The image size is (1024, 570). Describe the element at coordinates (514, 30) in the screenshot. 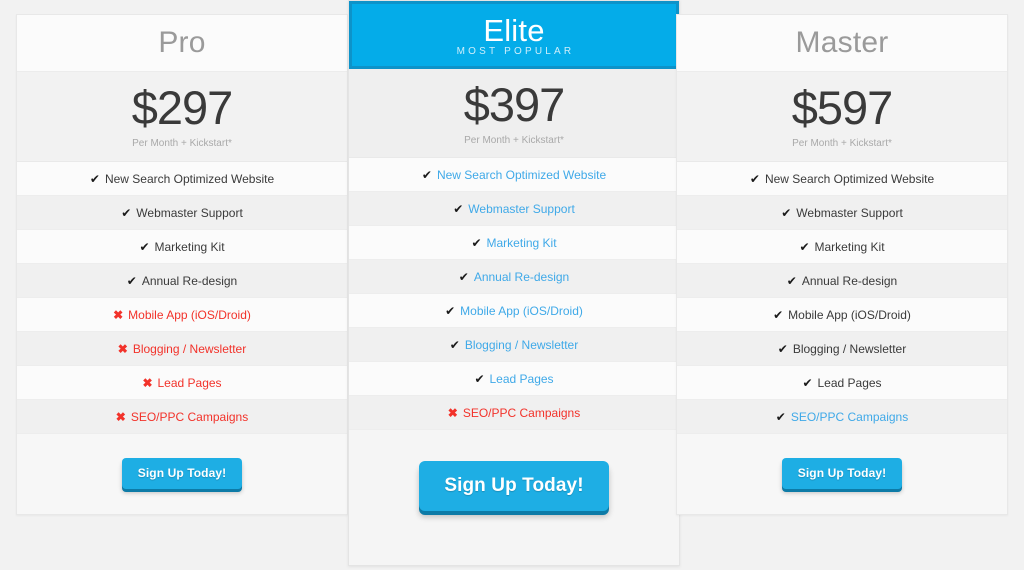

I see `plan-title-elite: Elite` at that location.